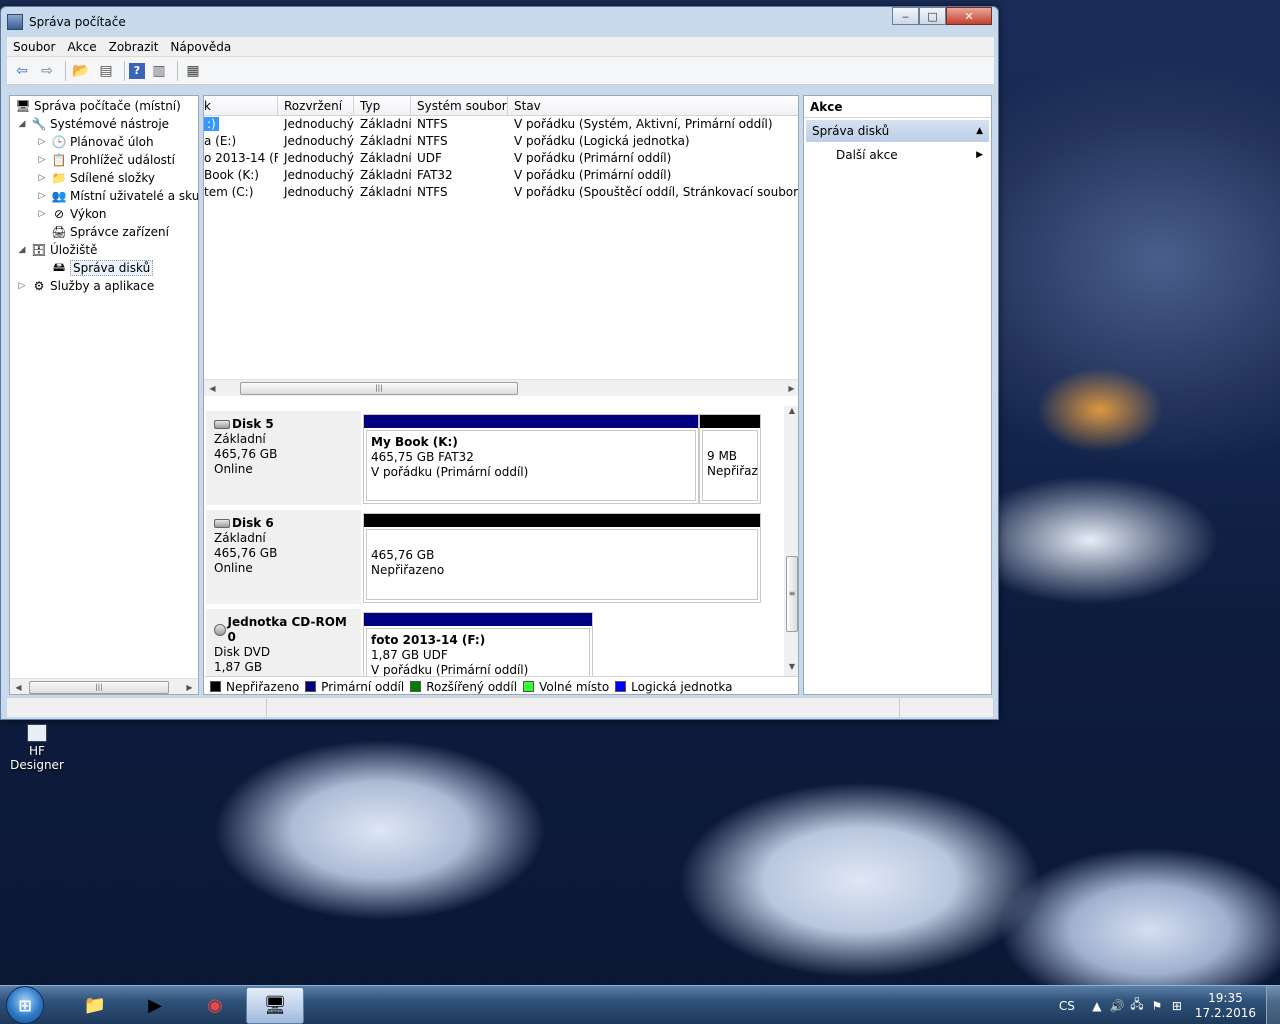 This screenshot has height=1024, width=1280. What do you see at coordinates (81, 71) in the screenshot?
I see `up-folder-icon: 📂` at bounding box center [81, 71].